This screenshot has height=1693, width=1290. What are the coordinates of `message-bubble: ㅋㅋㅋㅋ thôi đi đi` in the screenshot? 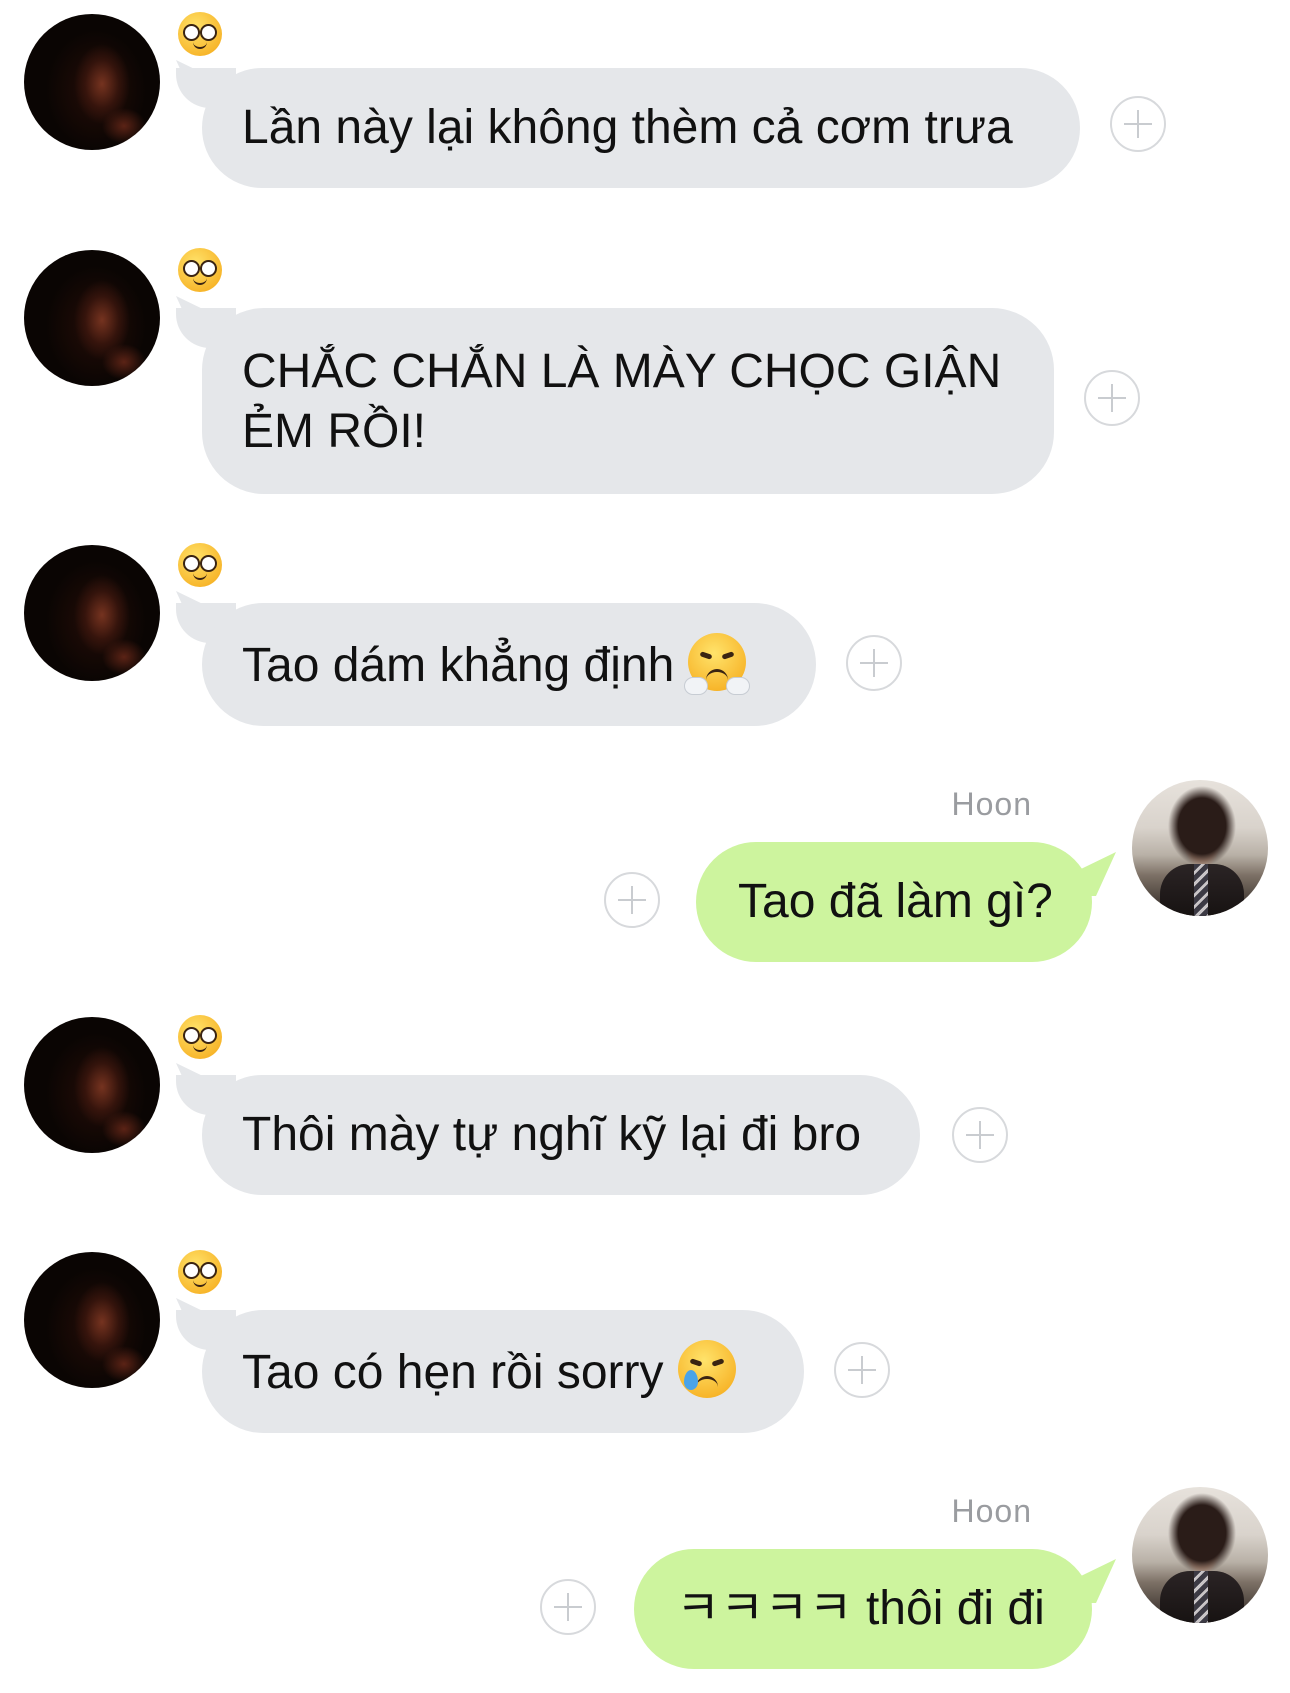 It's located at (863, 1609).